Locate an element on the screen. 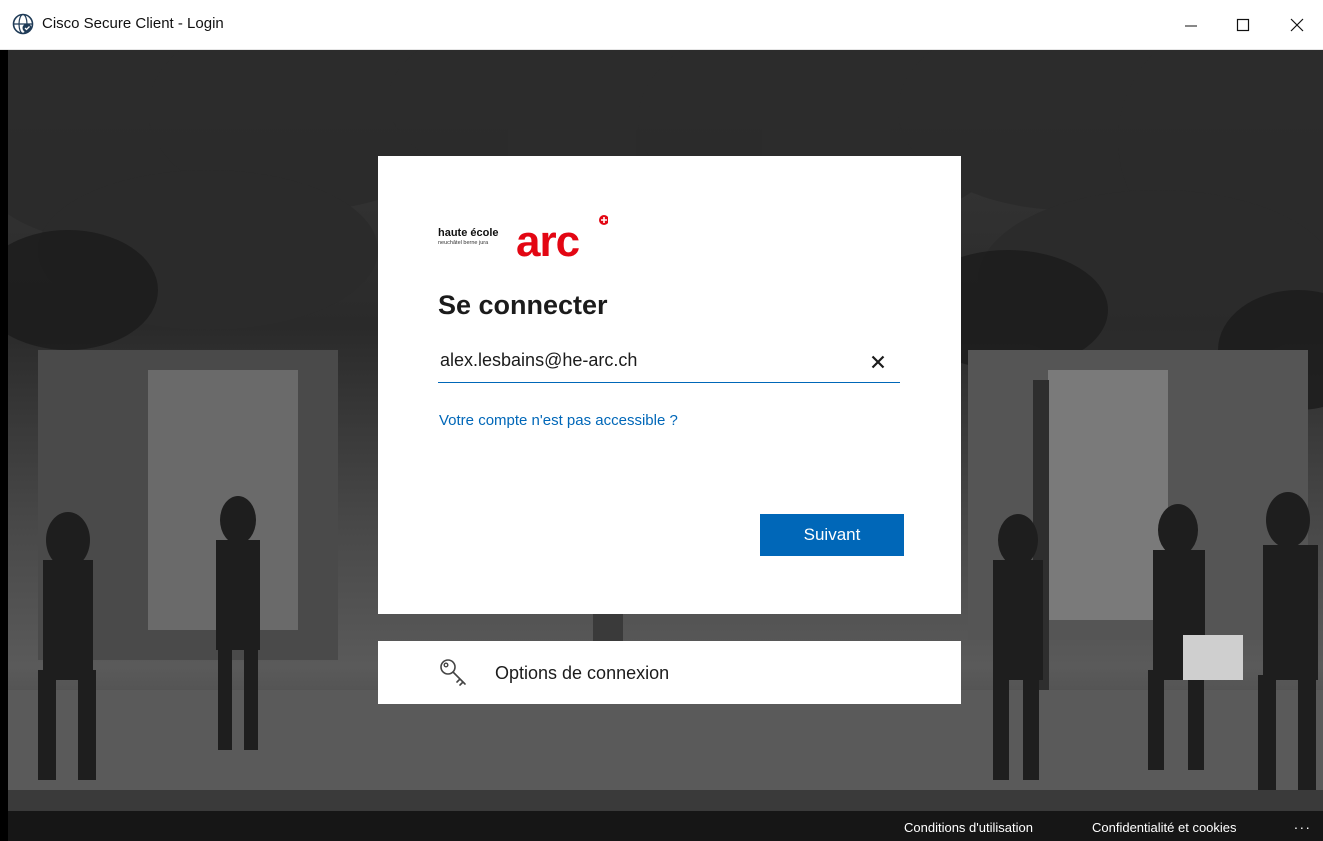 The image size is (1323, 841). maximize-button is located at coordinates (1243, 25).